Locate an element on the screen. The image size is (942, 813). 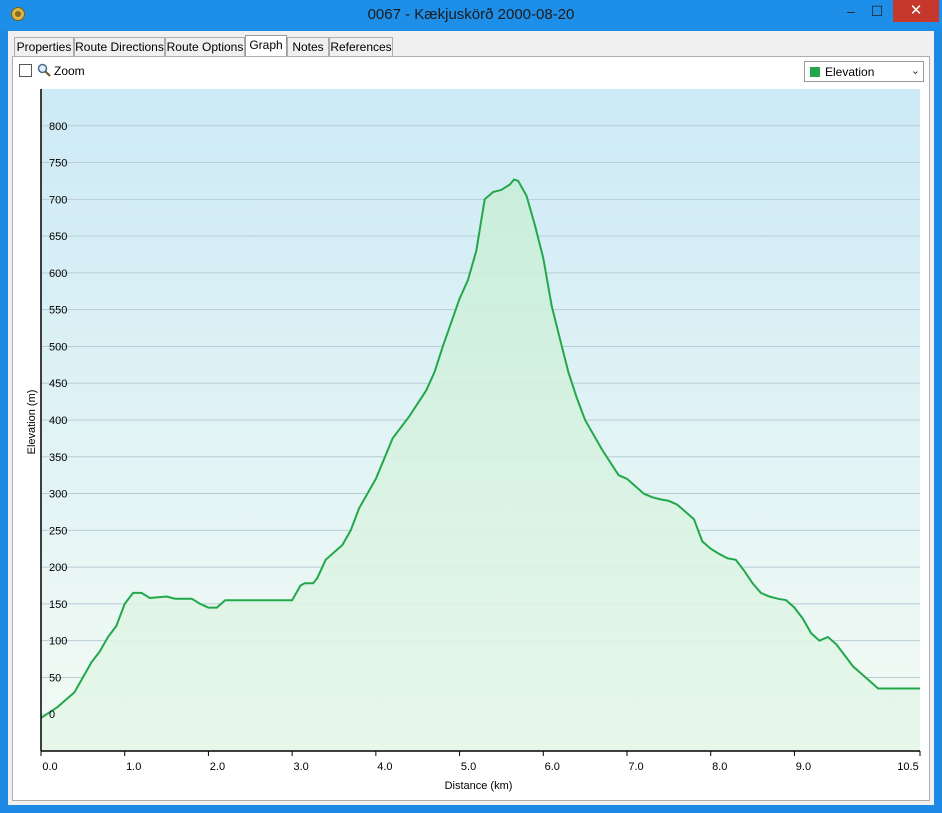
x-tick-label: 7.0 is located at coordinates (635, 767).